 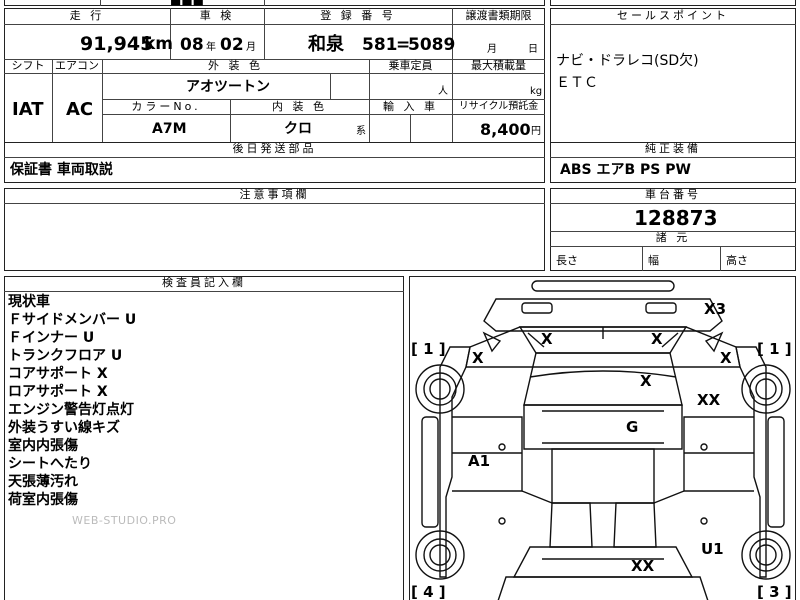 What do you see at coordinates (567, 260) in the screenshot?
I see `dimension-length-label: 長さ` at bounding box center [567, 260].